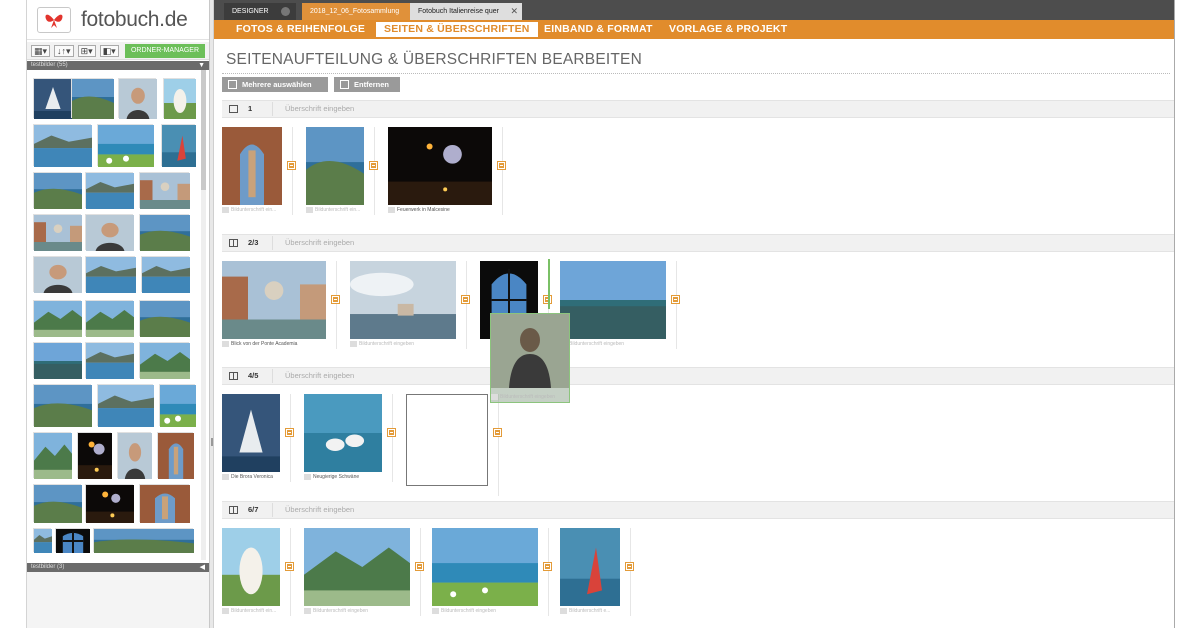  Describe the element at coordinates (275, 84) in the screenshot. I see `select-multiple-button: Mehrere auswählen` at that location.